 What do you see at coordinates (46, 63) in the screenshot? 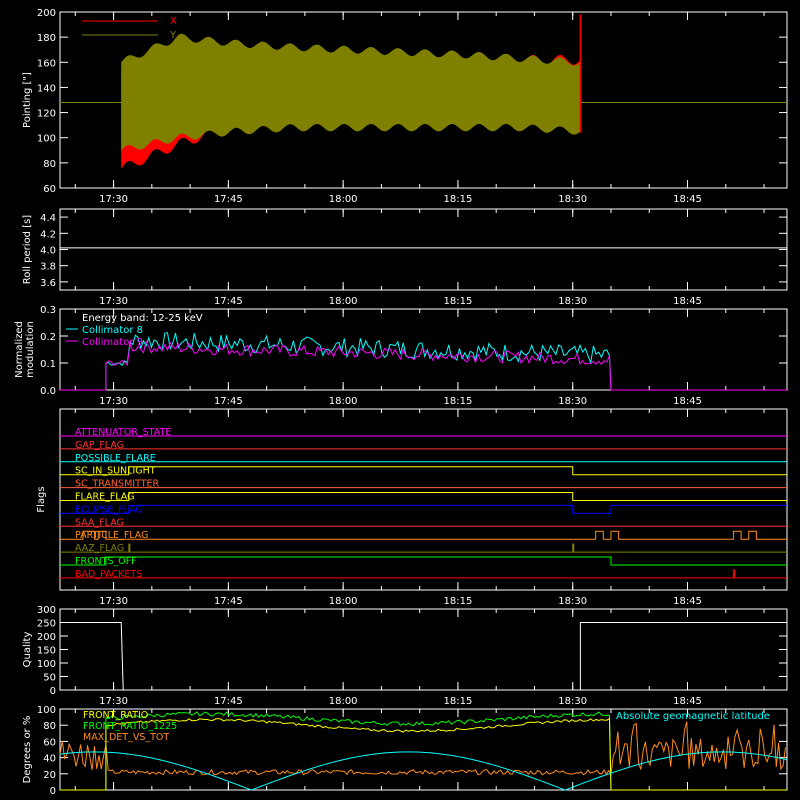
I see `y-tick-label: 160` at bounding box center [46, 63].